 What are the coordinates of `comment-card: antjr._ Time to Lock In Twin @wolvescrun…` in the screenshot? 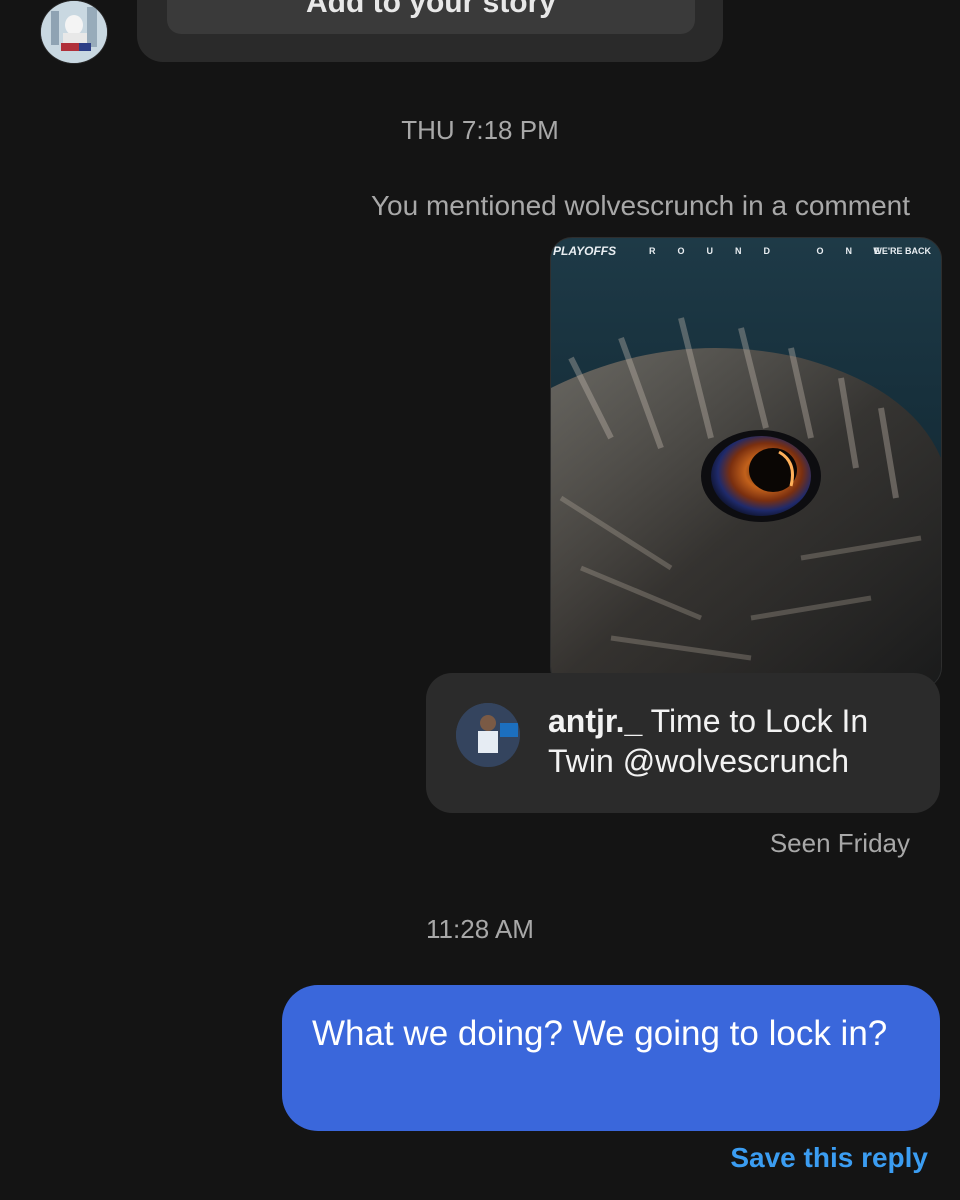 It's located at (683, 743).